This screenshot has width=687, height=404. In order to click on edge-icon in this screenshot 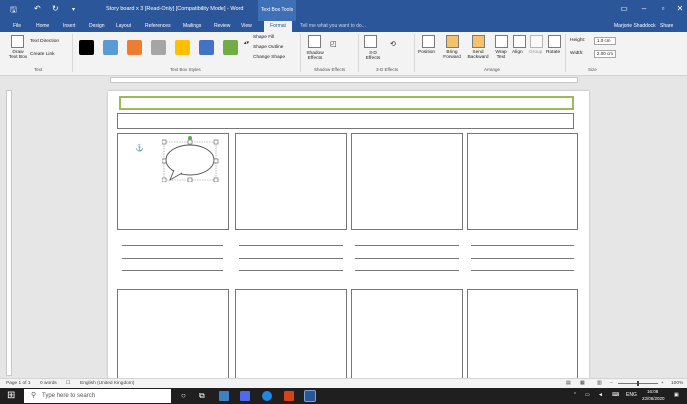, I will do `click(267, 396)`.